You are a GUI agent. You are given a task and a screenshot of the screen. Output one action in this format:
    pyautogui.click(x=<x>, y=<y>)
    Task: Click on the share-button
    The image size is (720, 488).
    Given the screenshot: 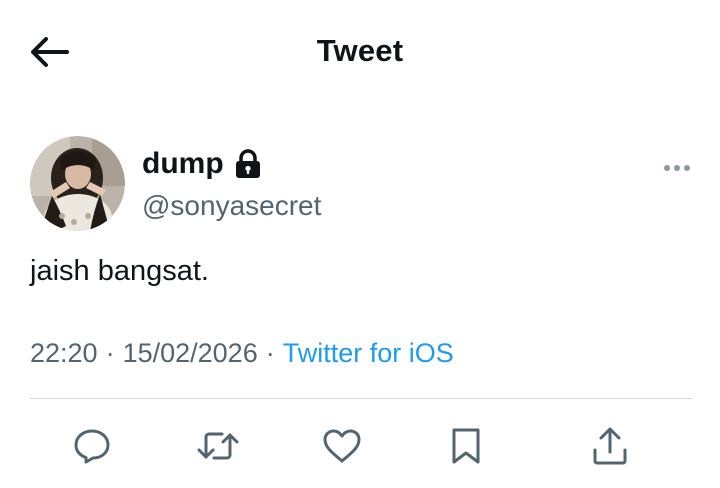 What is the action you would take?
    pyautogui.click(x=610, y=446)
    